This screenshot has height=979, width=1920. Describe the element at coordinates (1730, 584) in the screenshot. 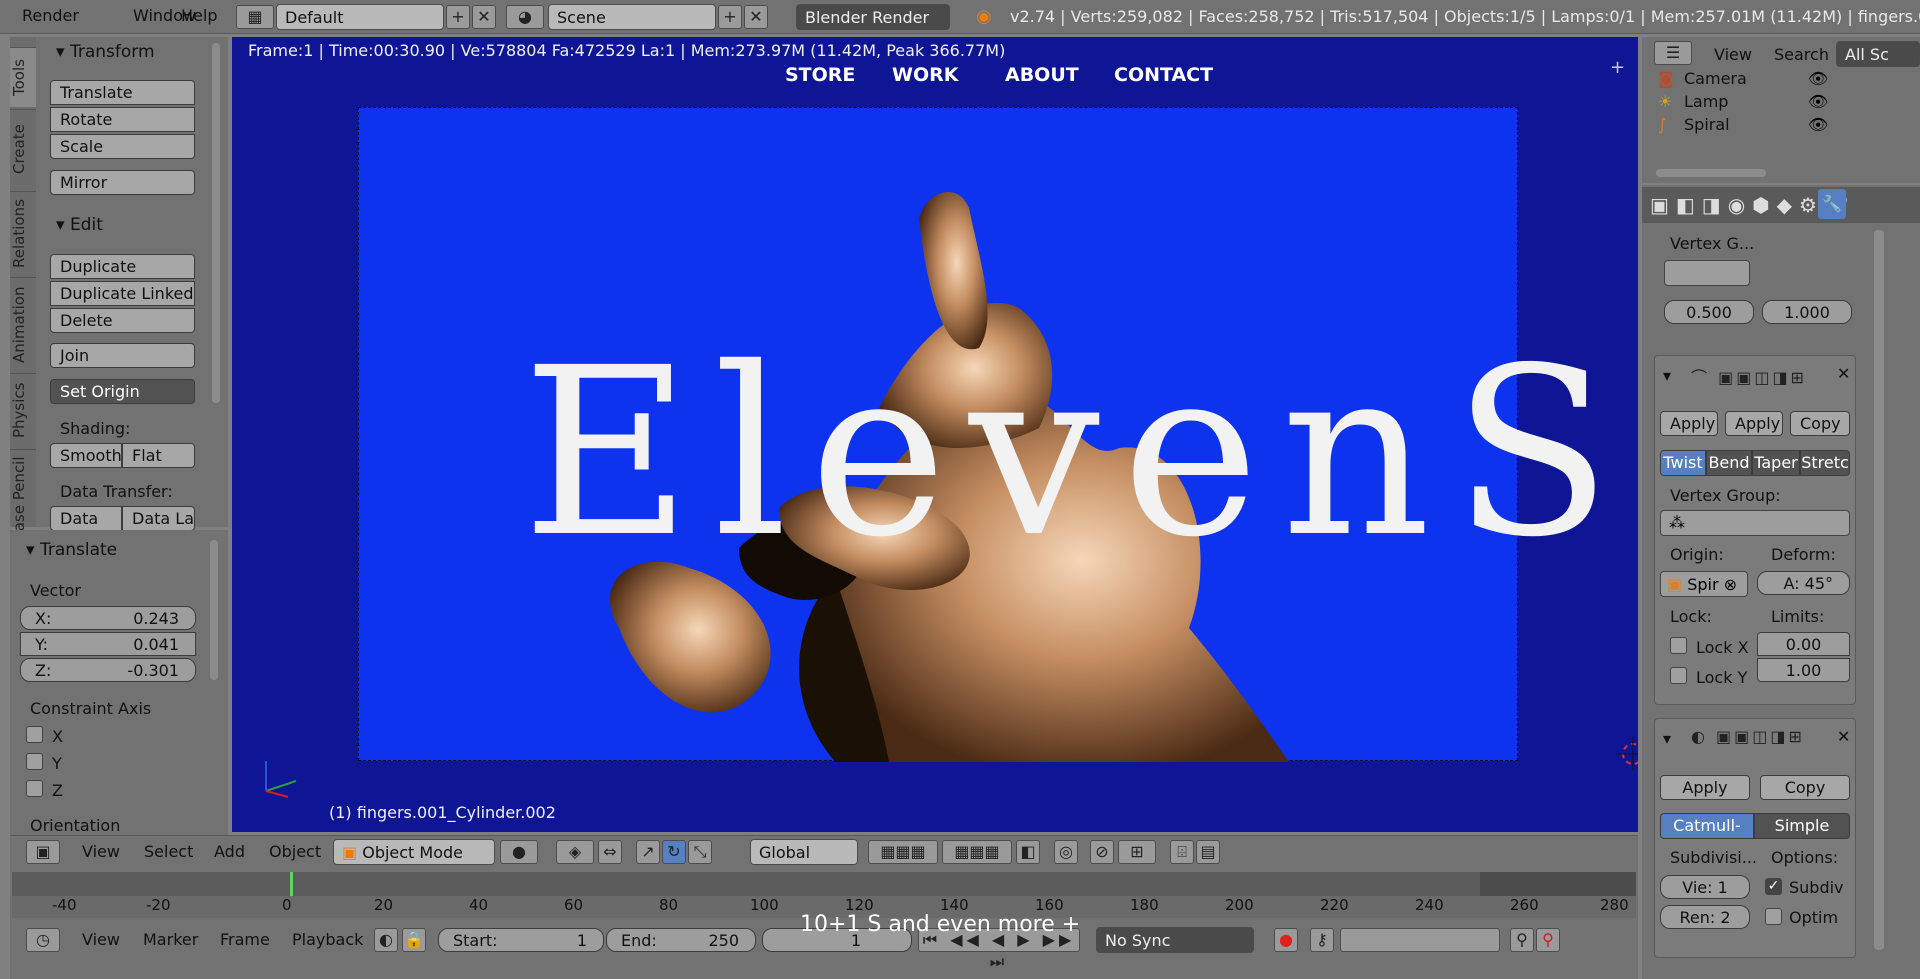

I see `clear-icon: ⊗` at that location.